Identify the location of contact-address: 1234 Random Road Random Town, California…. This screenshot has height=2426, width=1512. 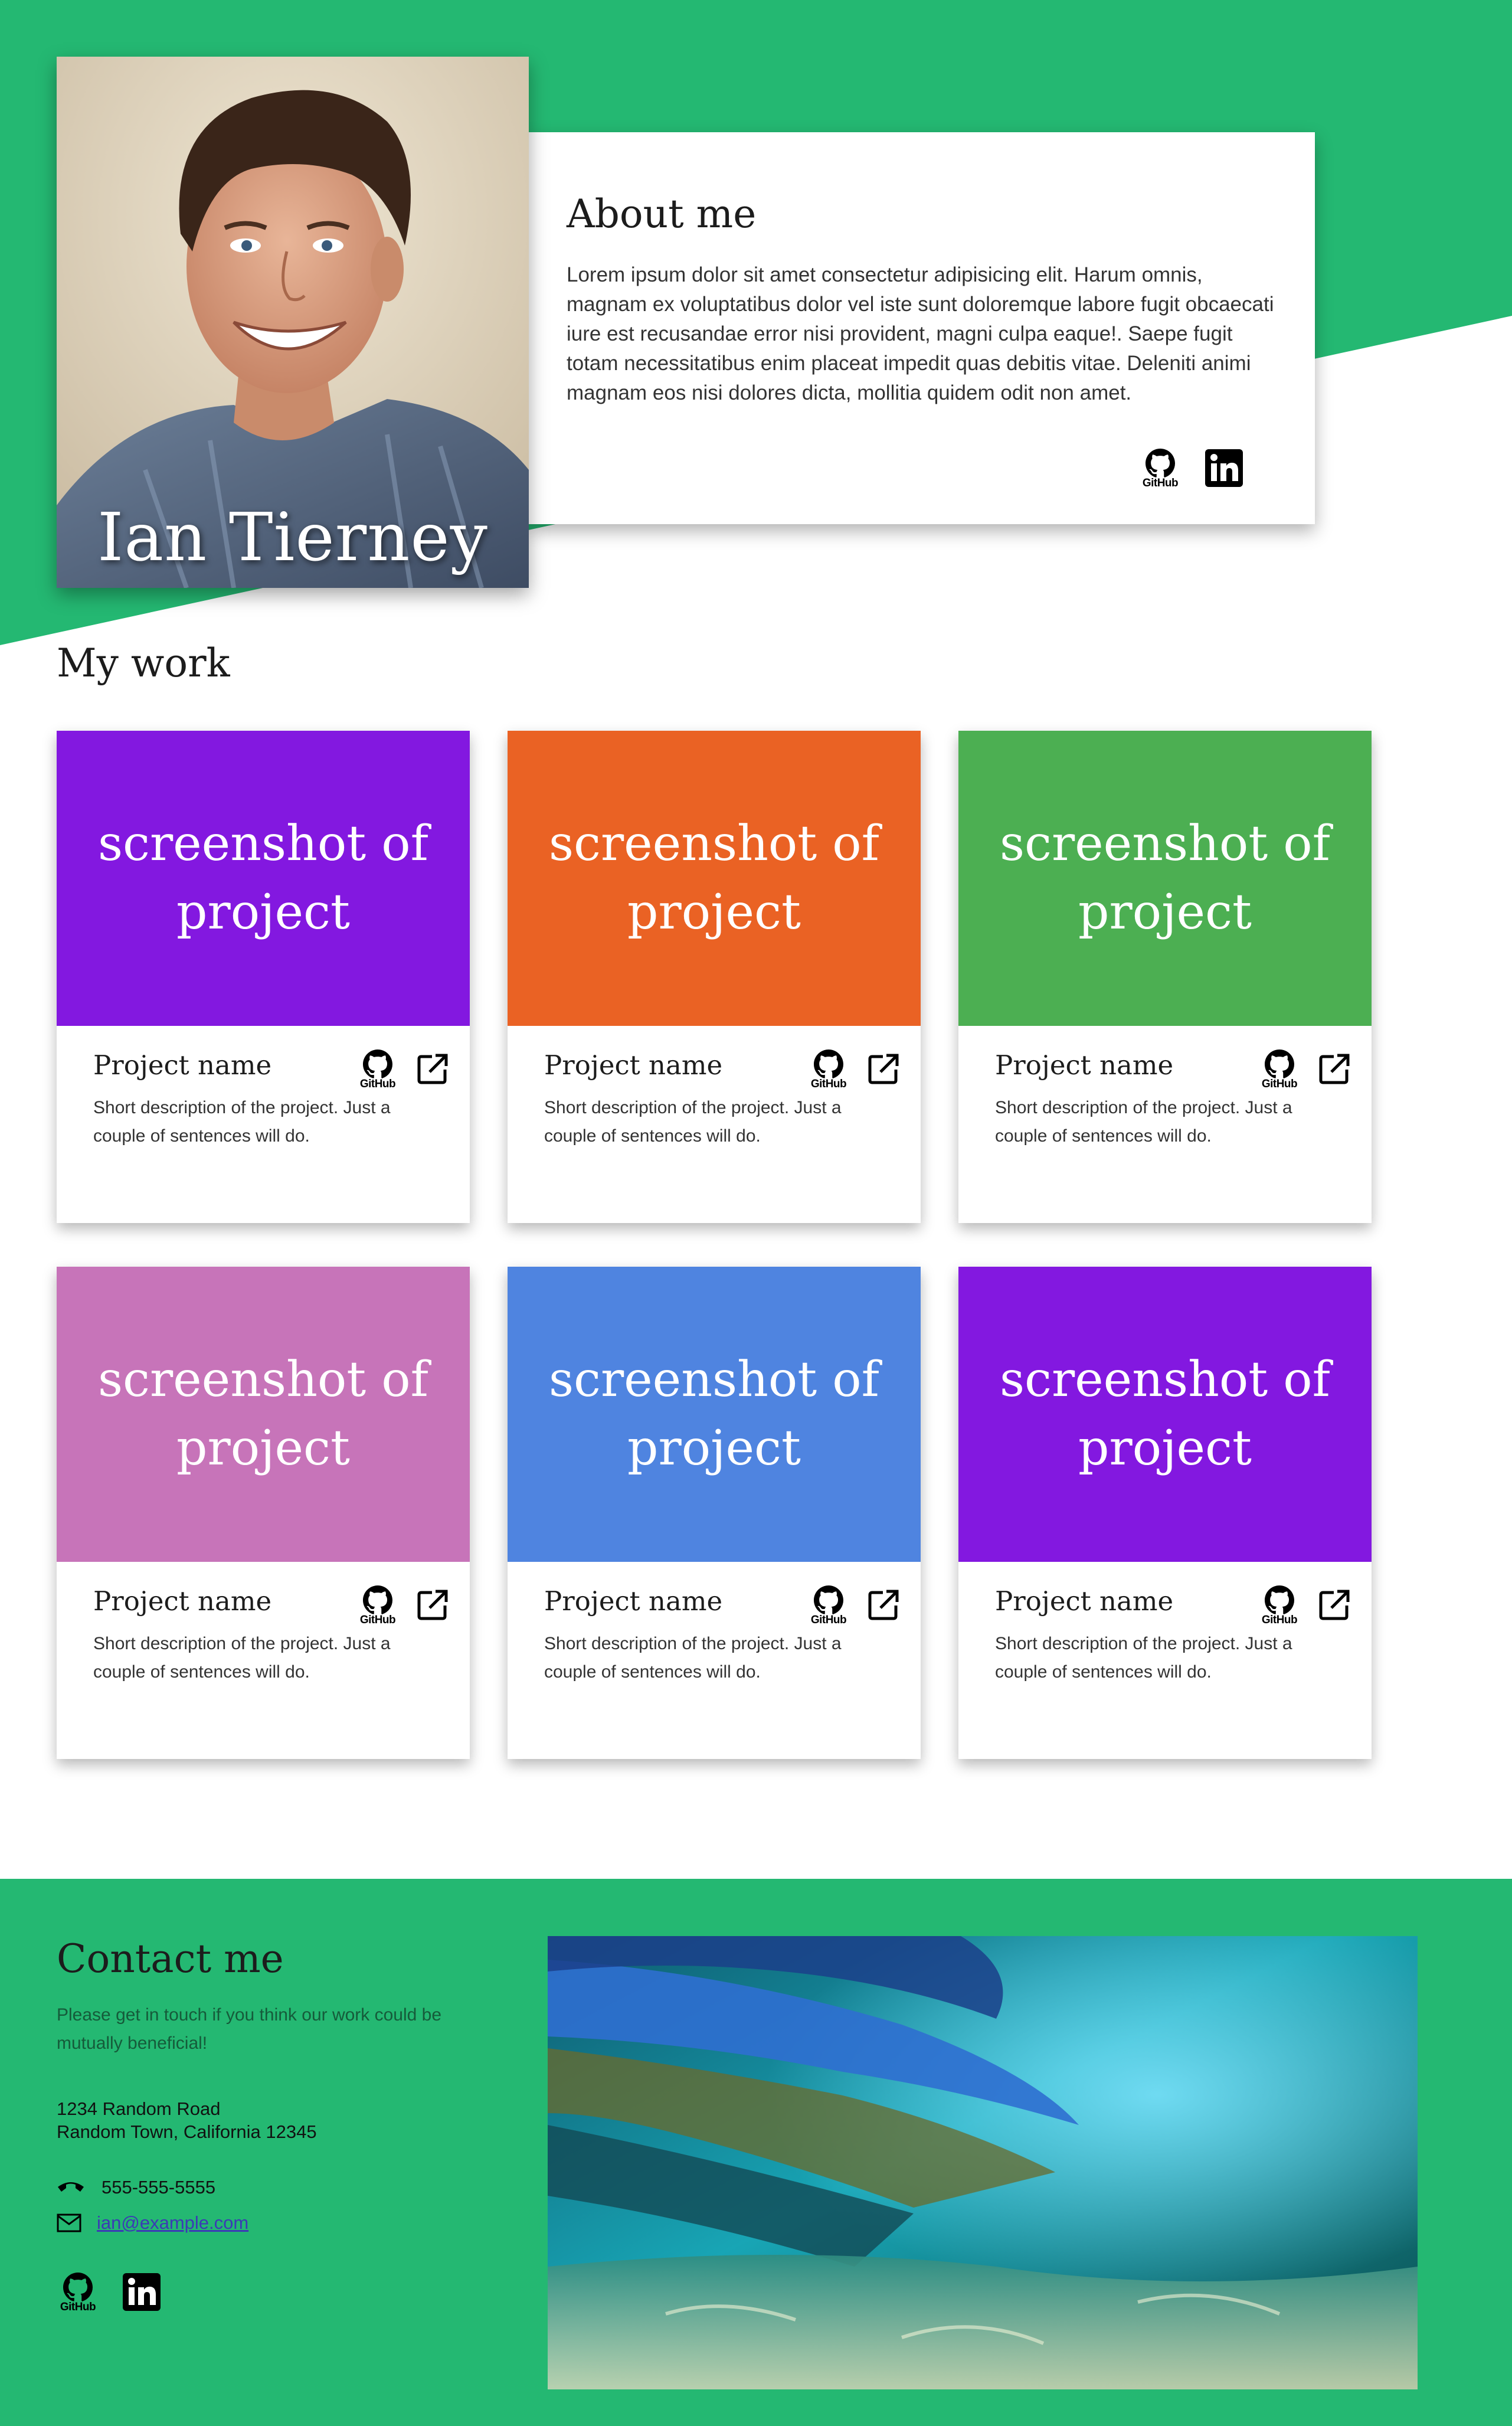
(187, 2120).